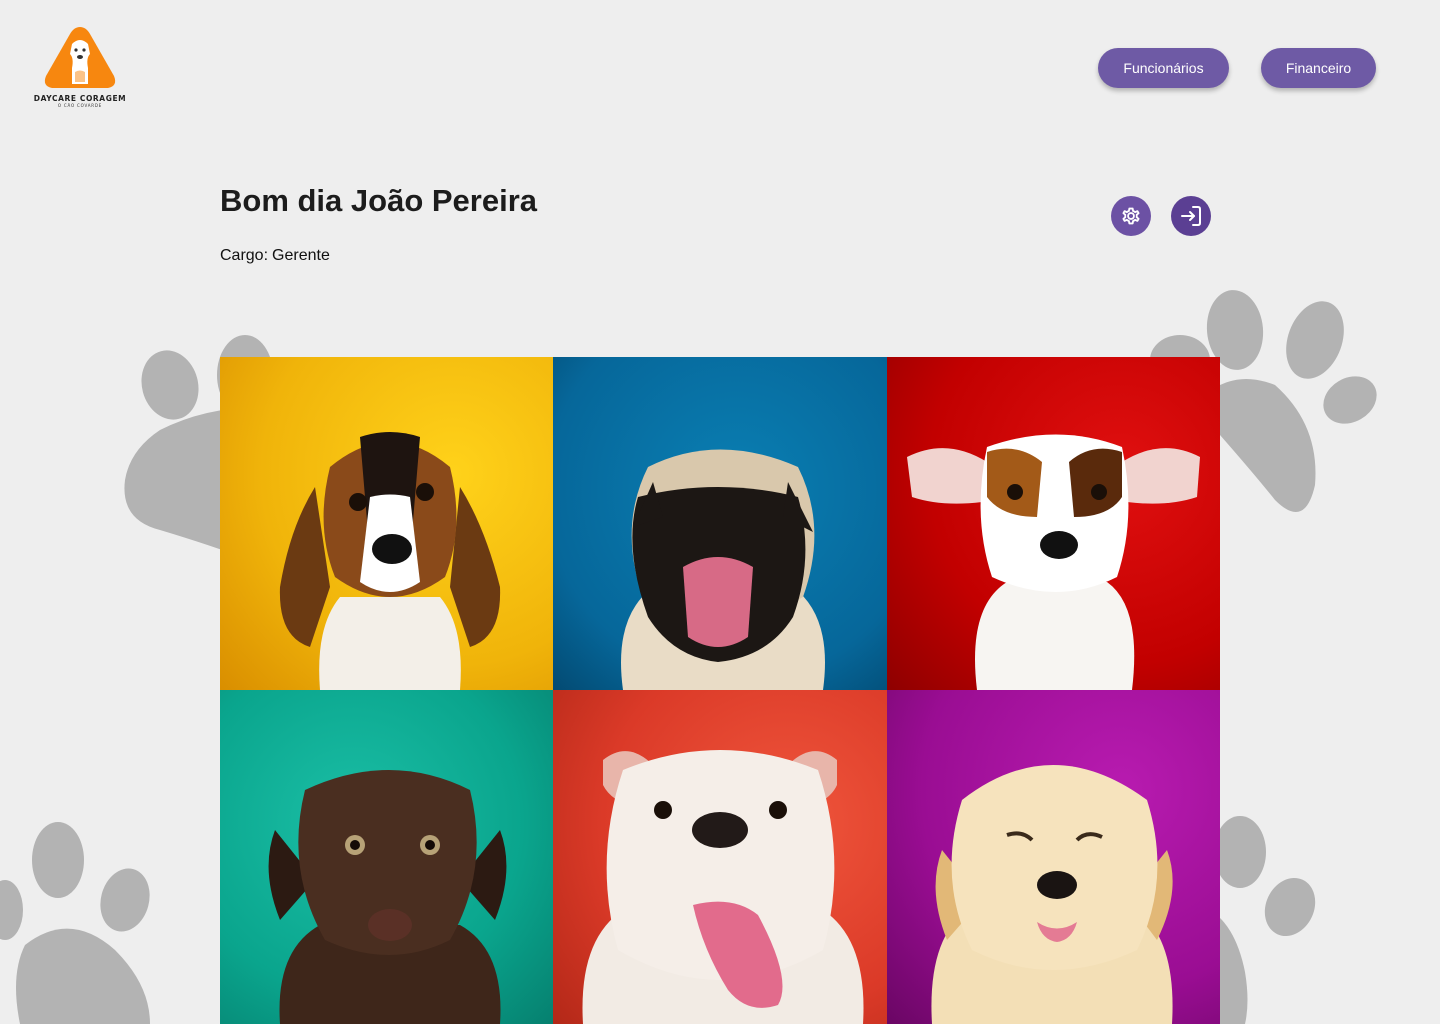 This screenshot has width=1440, height=1024. What do you see at coordinates (1053, 562) in the screenshot?
I see `jack-russell-puppy-image` at bounding box center [1053, 562].